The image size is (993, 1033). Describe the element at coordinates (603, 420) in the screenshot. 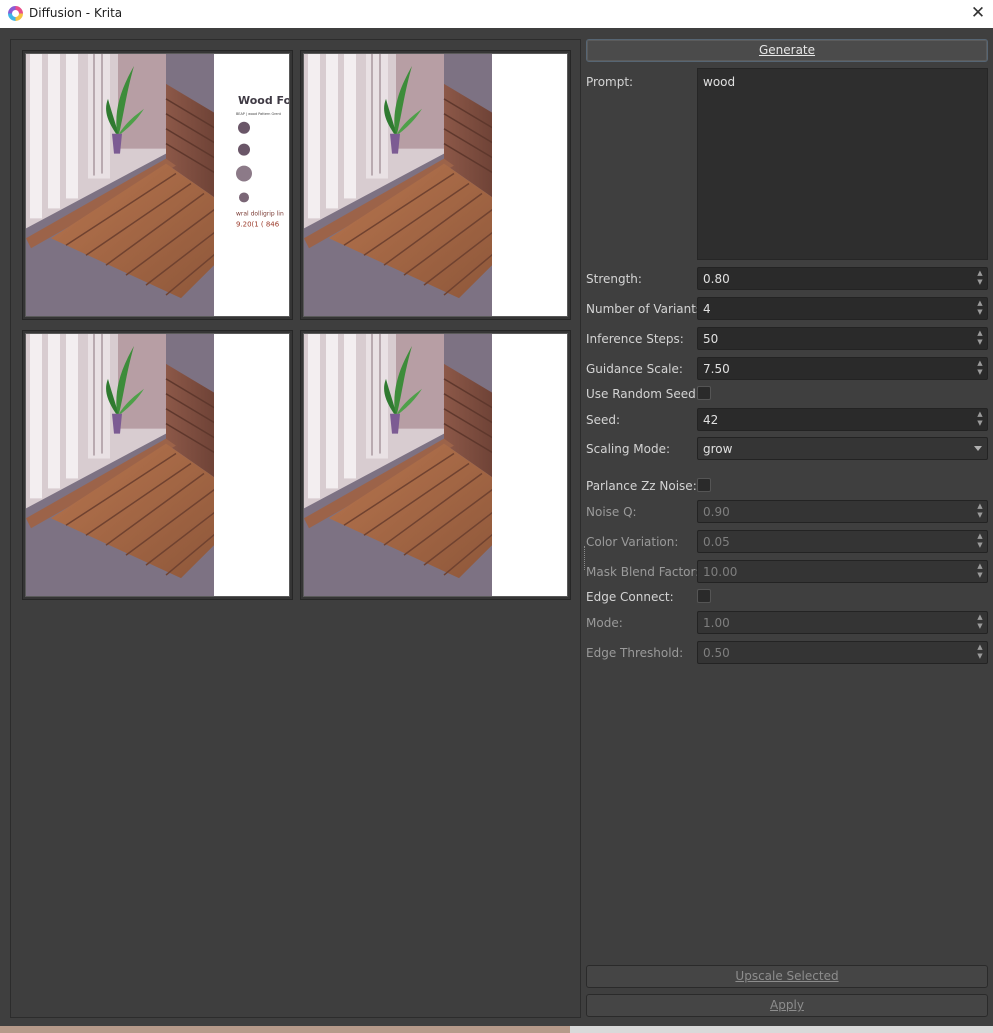

I see `seed-label: Seed:` at that location.